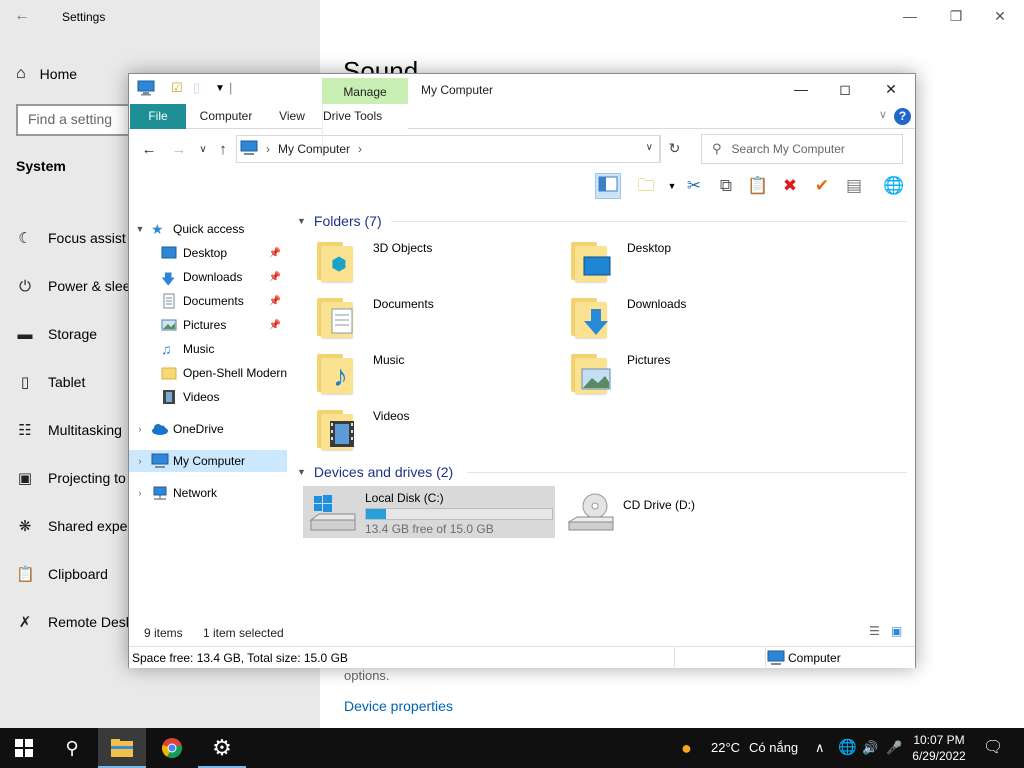  I want to click on nav-downloads: 🡇 Downloads 📌, so click(208, 277).